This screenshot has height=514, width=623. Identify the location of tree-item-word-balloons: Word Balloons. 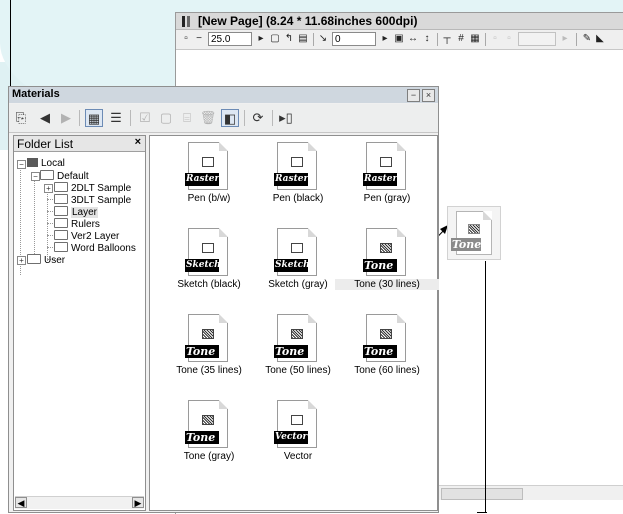
(95, 248).